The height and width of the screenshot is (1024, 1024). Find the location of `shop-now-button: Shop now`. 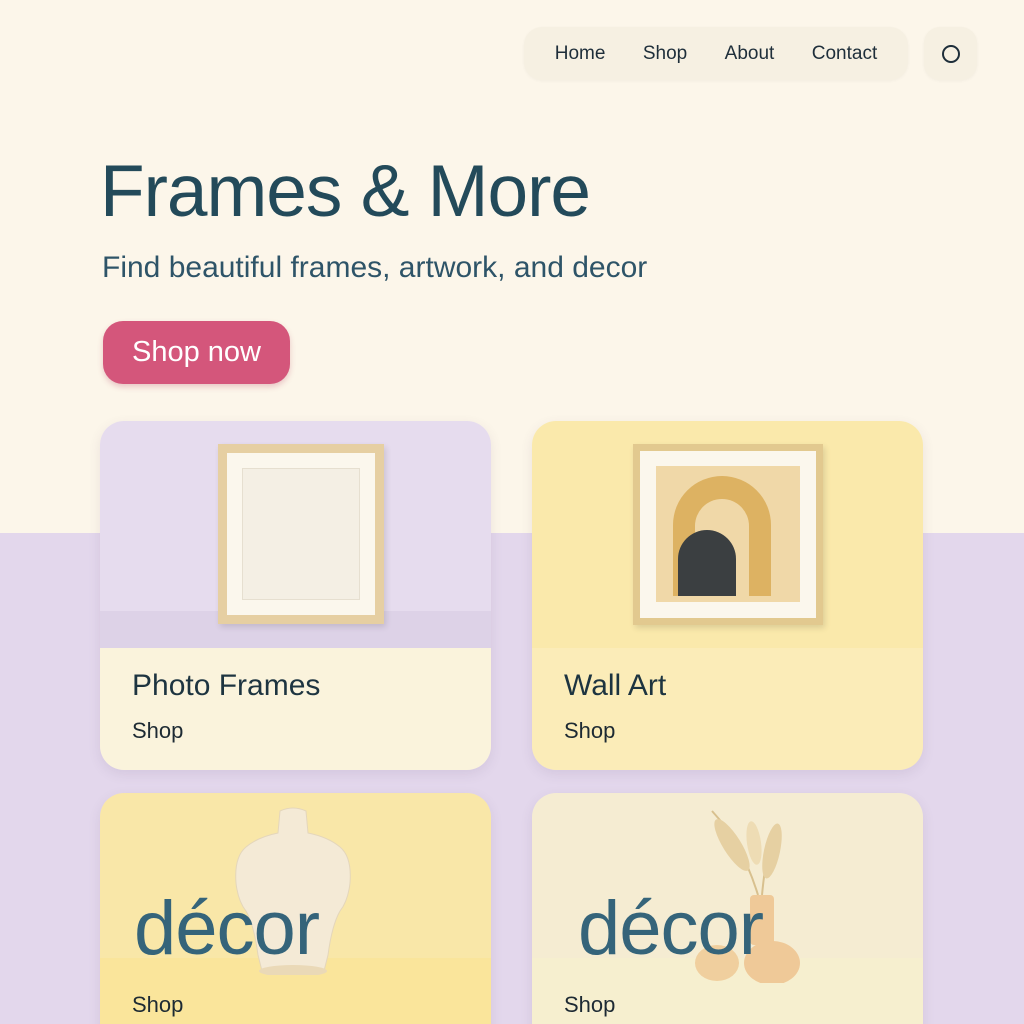

shop-now-button: Shop now is located at coordinates (196, 352).